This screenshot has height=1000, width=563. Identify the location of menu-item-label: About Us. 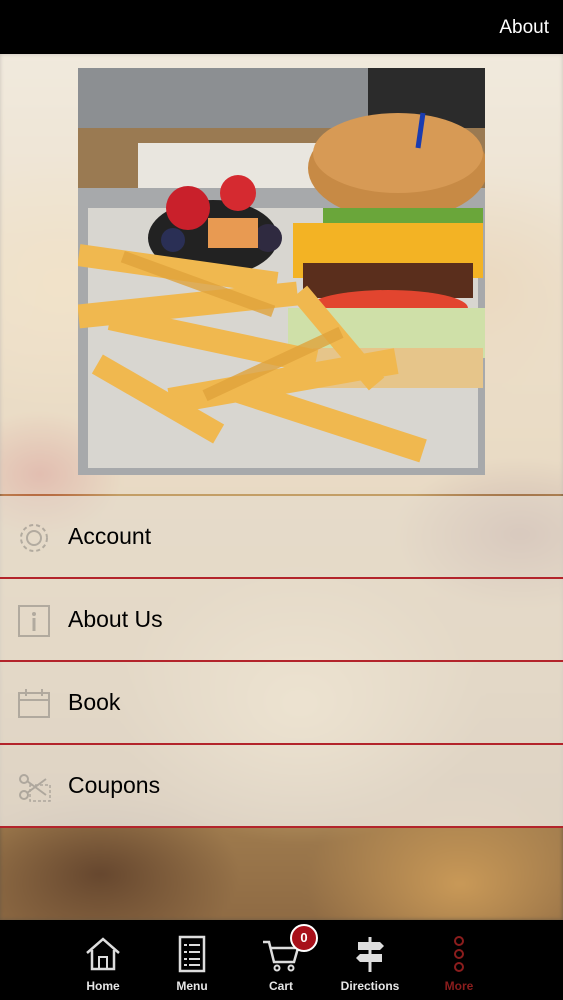
(115, 619).